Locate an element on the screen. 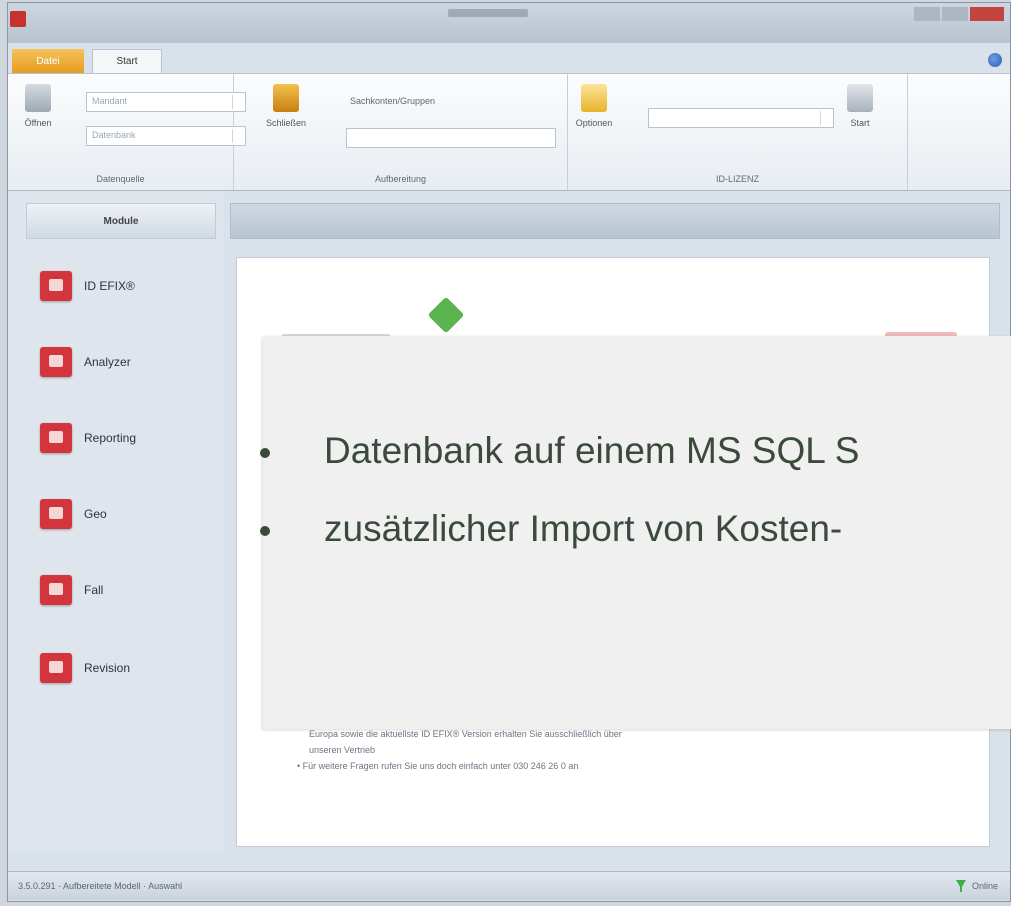 Image resolution: width=1011 pixels, height=906 pixels. module-label: Fall is located at coordinates (94, 590).